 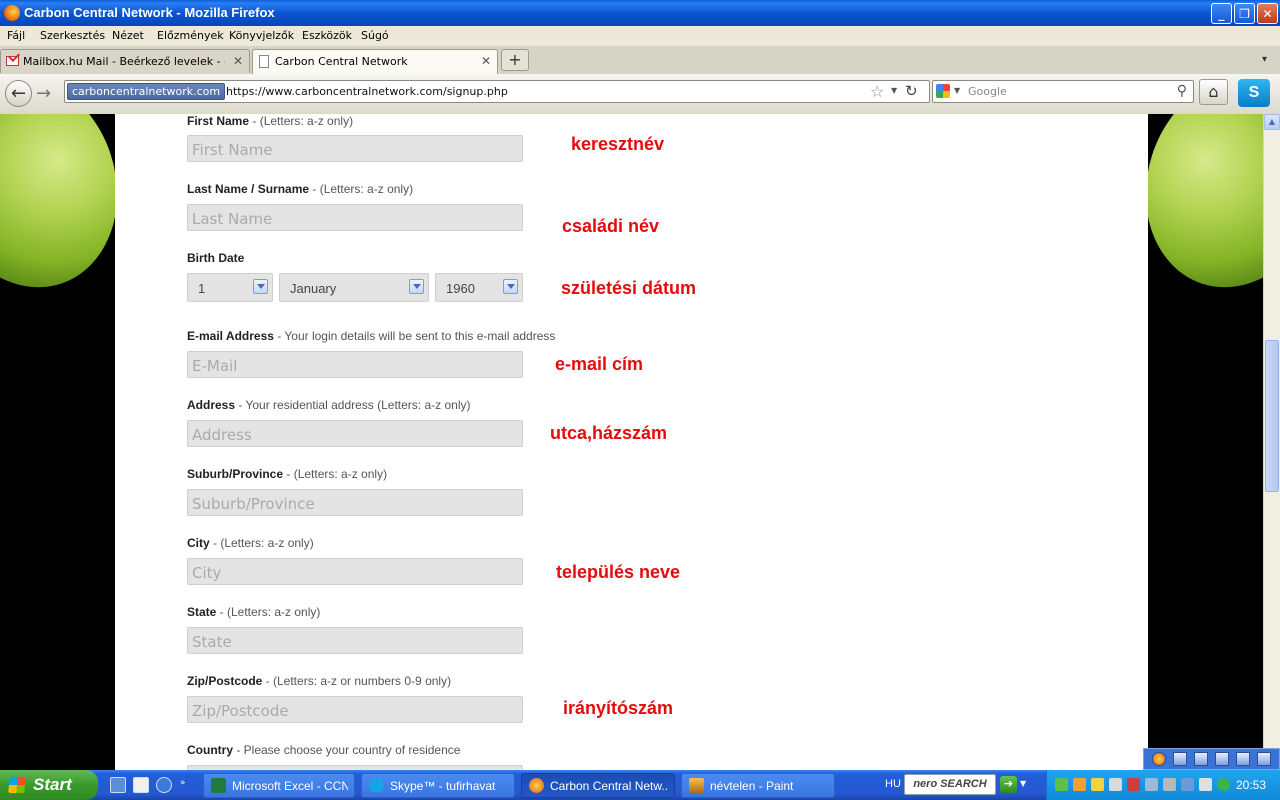 I want to click on minimize-button: _, so click(x=1221, y=13).